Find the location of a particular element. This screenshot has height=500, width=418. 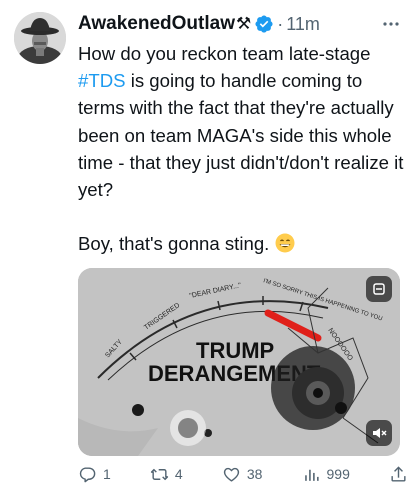

tag-icon is located at coordinates (379, 289).